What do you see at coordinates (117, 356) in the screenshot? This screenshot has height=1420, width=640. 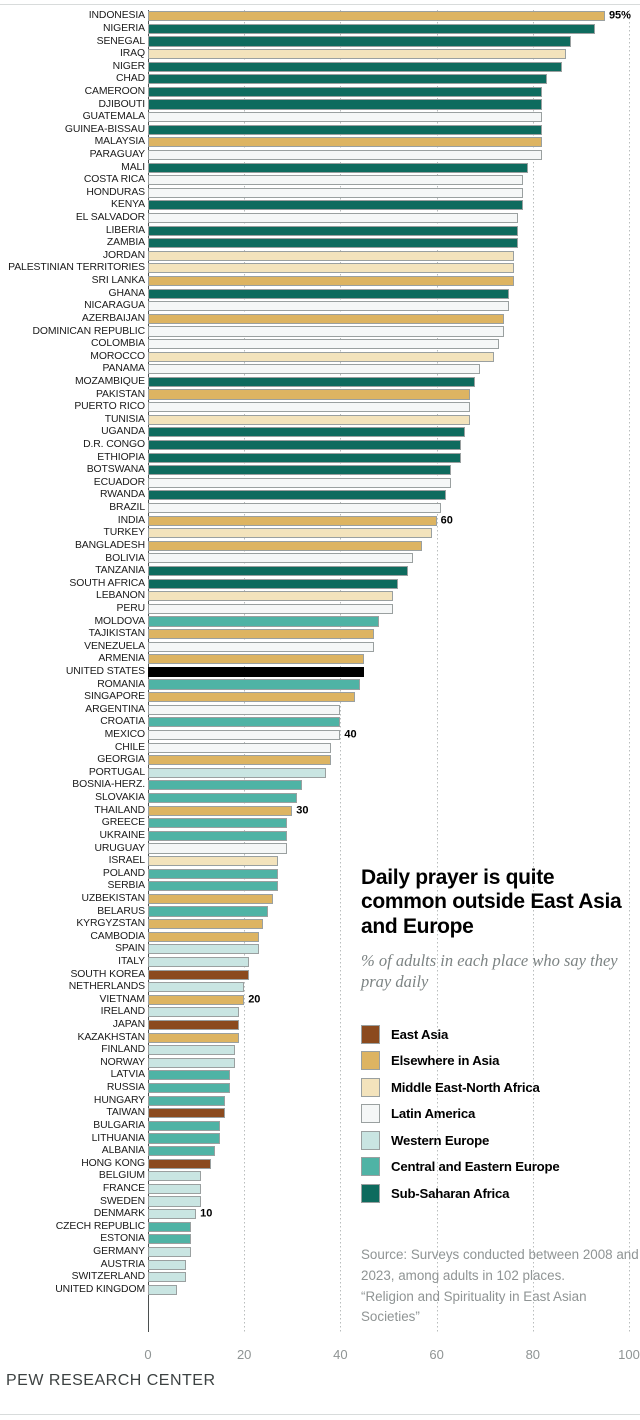 I see `bar-category-label: MOROCCO` at bounding box center [117, 356].